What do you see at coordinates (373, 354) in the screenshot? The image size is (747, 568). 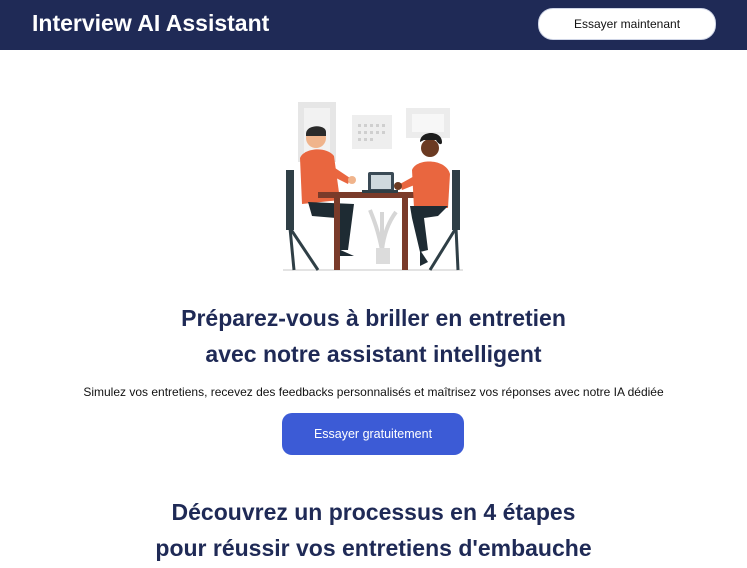 I see `hero-title-line-2: avec notre assistant intelligent` at bounding box center [373, 354].